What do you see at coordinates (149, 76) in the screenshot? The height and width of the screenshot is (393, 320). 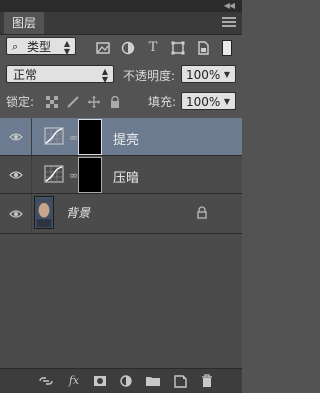 I see `opacity-label: 不透明度:` at bounding box center [149, 76].